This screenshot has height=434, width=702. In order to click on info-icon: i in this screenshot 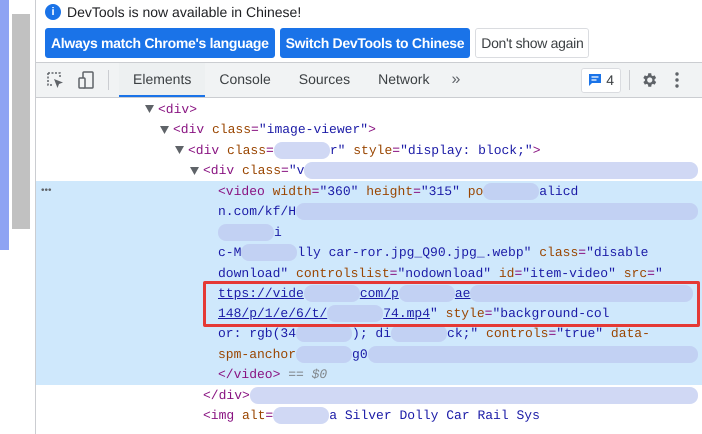, I will do `click(53, 12)`.